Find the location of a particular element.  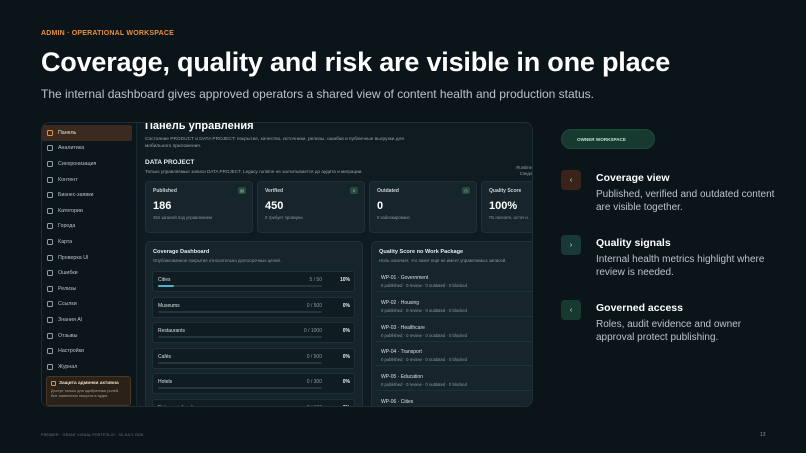

sidebar-item: Аналитика is located at coordinates (89, 149).